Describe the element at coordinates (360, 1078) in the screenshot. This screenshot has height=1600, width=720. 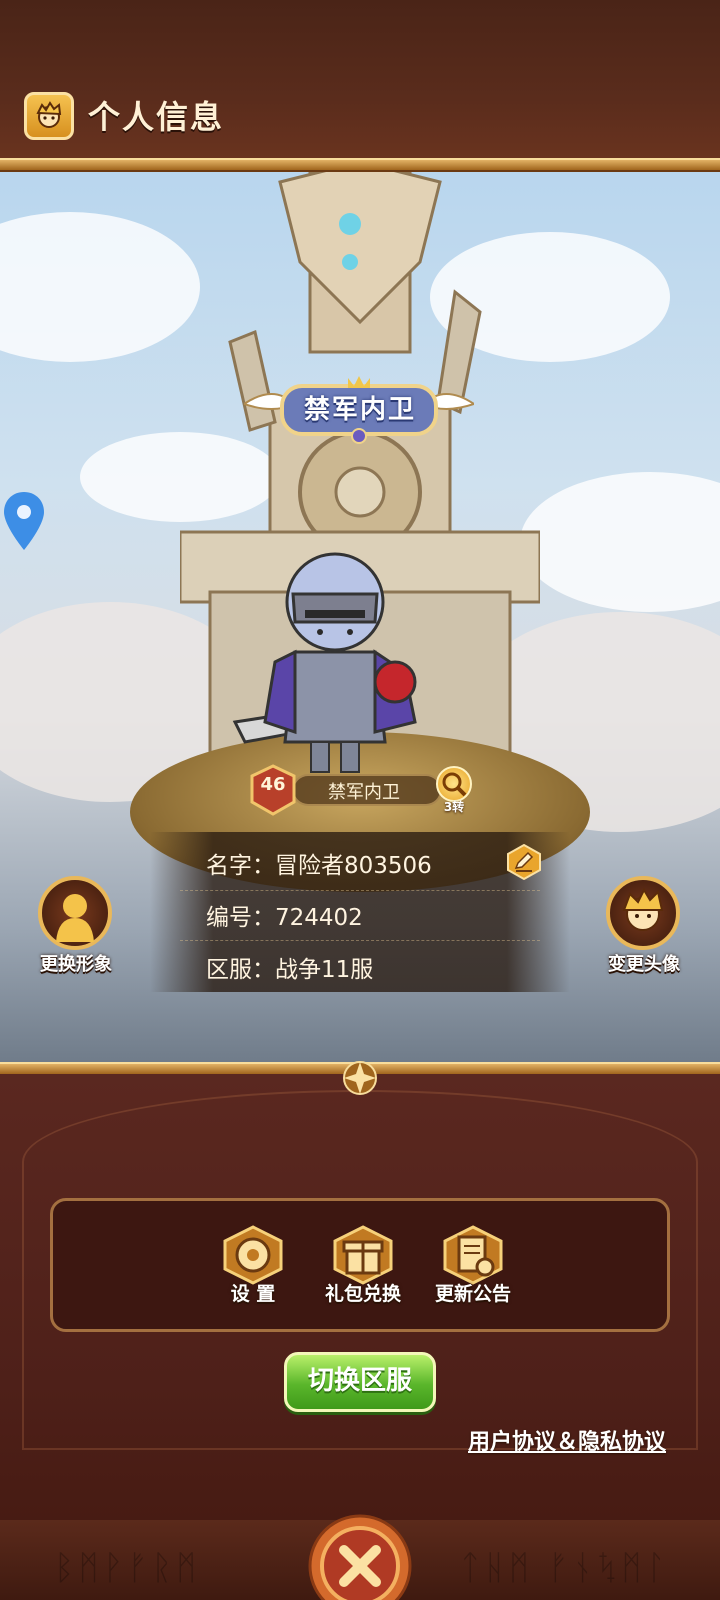
I see `star-ornament-icon` at that location.